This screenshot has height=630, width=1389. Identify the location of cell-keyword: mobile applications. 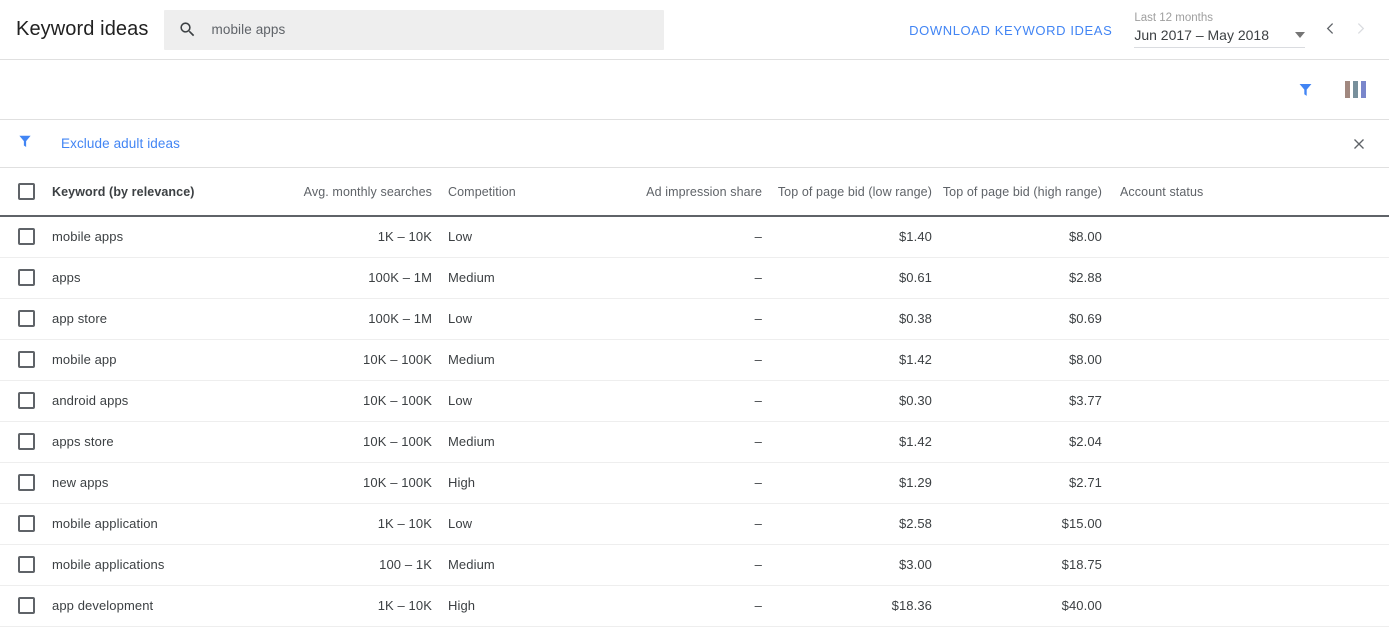
(177, 565).